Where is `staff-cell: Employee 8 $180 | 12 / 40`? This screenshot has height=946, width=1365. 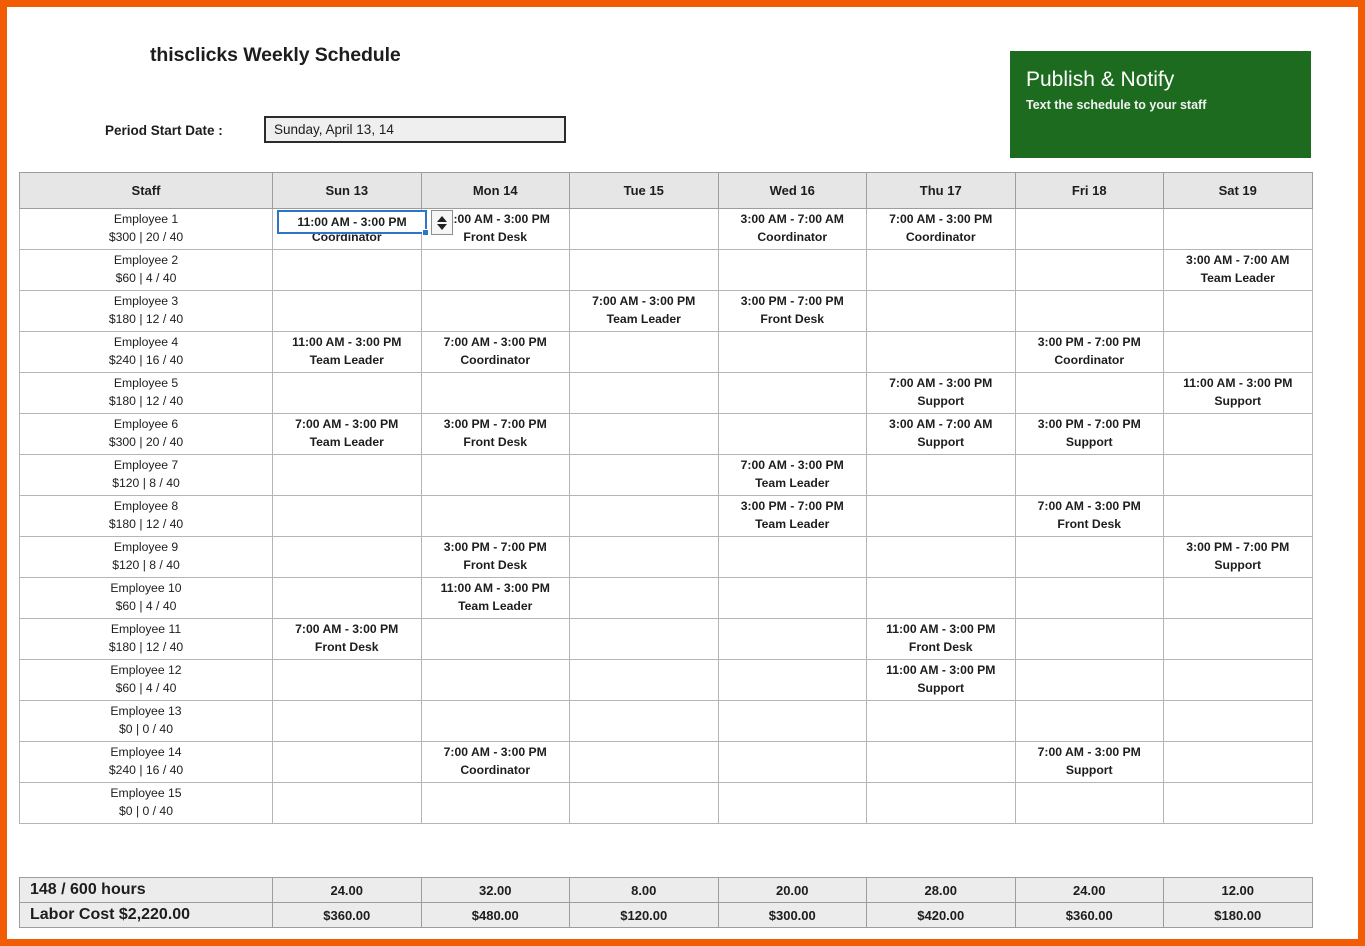
staff-cell: Employee 8 $180 | 12 / 40 is located at coordinates (146, 516).